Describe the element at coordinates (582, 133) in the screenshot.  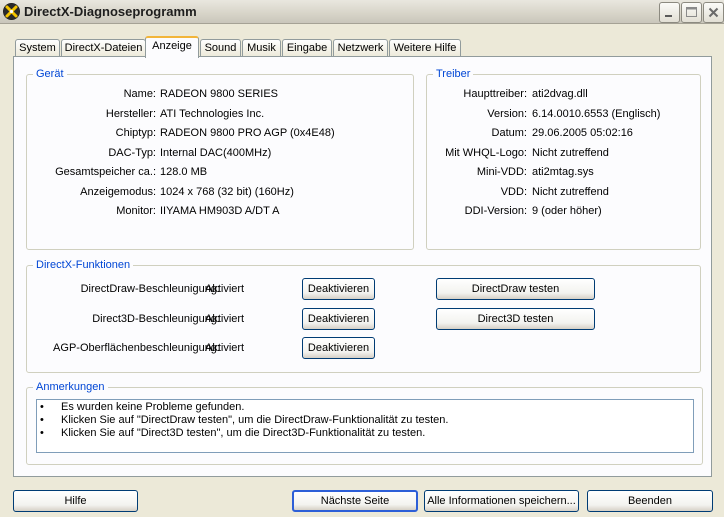
I see `driver-value: 29.06.2005 05:02:16` at that location.